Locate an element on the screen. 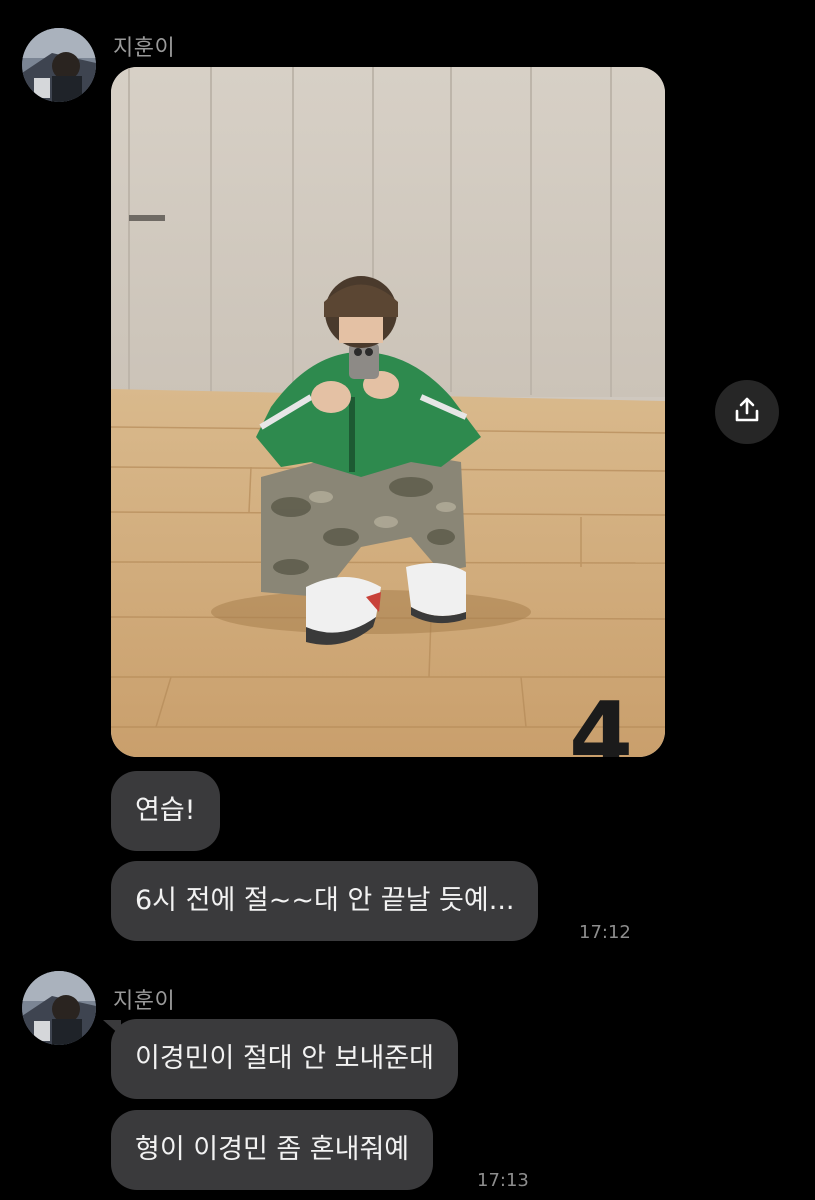 The height and width of the screenshot is (1200, 815). share-button is located at coordinates (747, 412).